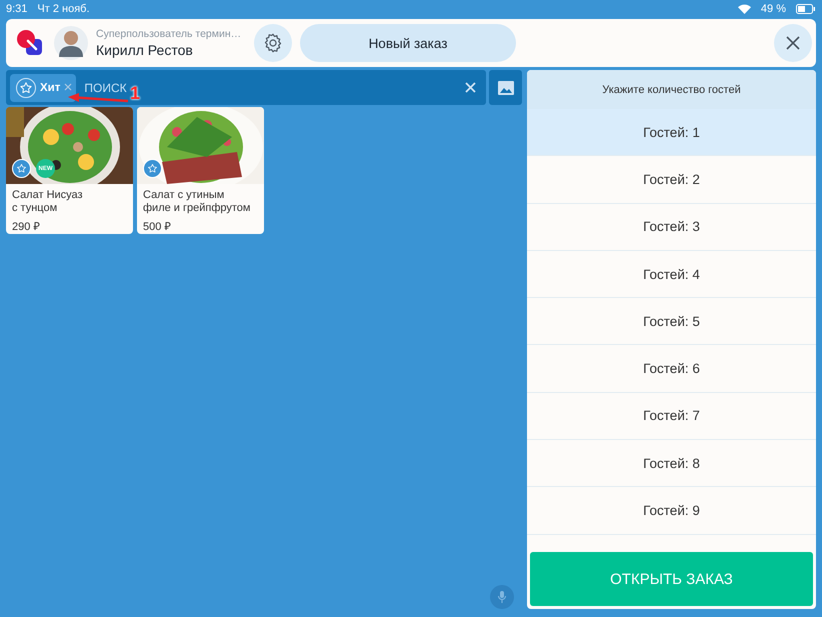 Image resolution: width=822 pixels, height=617 pixels. I want to click on battery-level: 49 %, so click(773, 8).